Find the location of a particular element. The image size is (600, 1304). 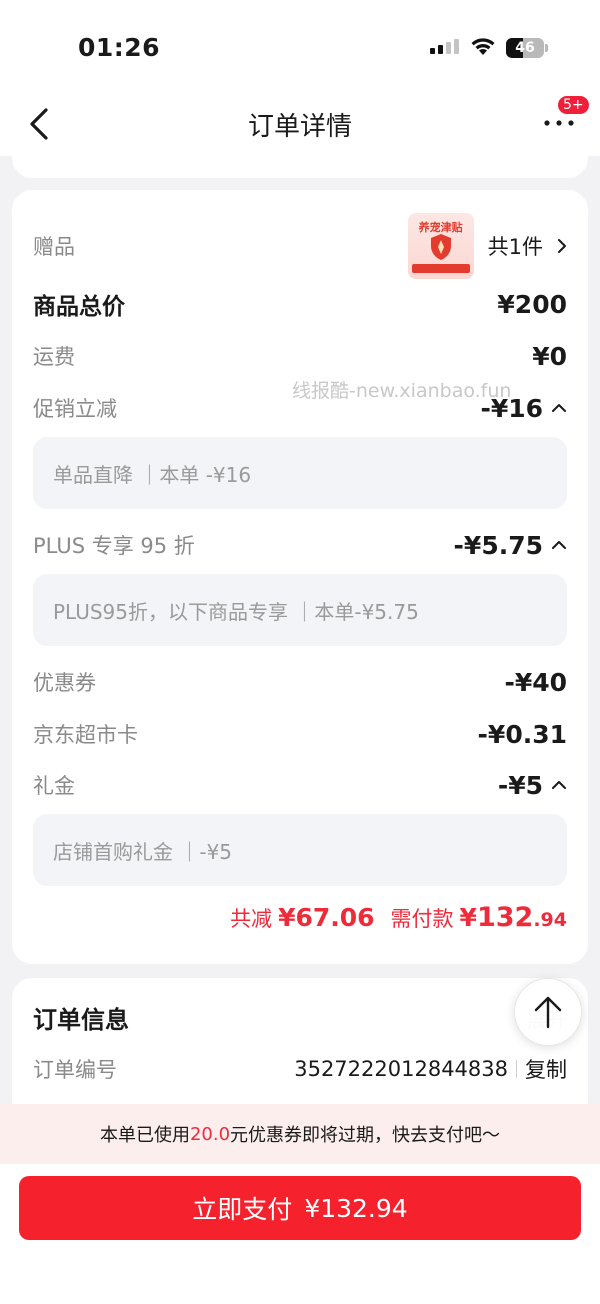

wifi-icon is located at coordinates (483, 46).